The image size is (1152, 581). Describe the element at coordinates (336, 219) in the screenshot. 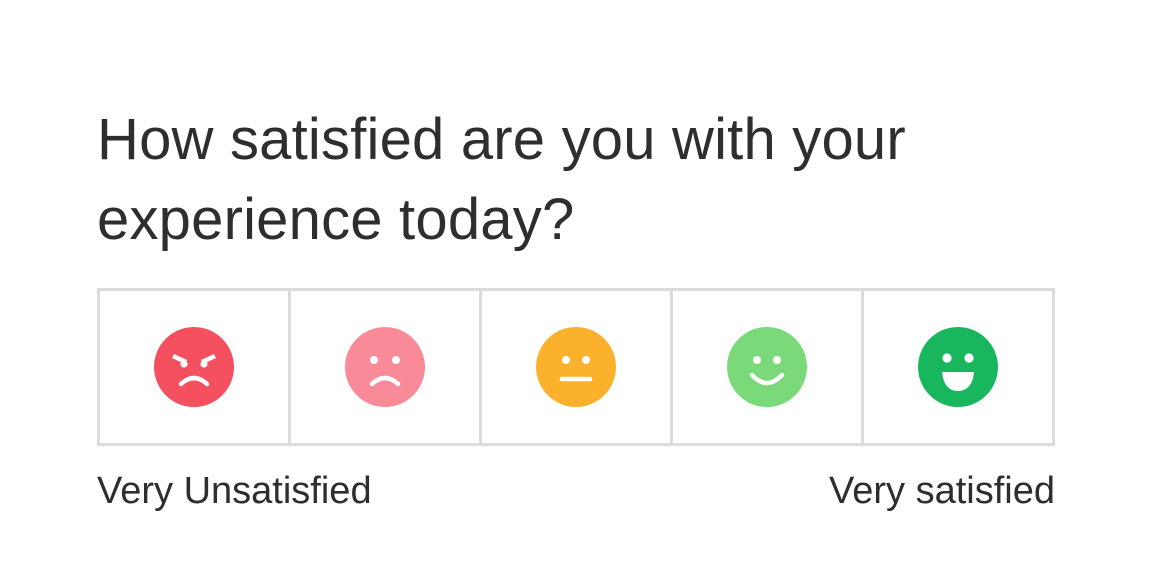

I see `survey-question-line-2: experience today?` at that location.